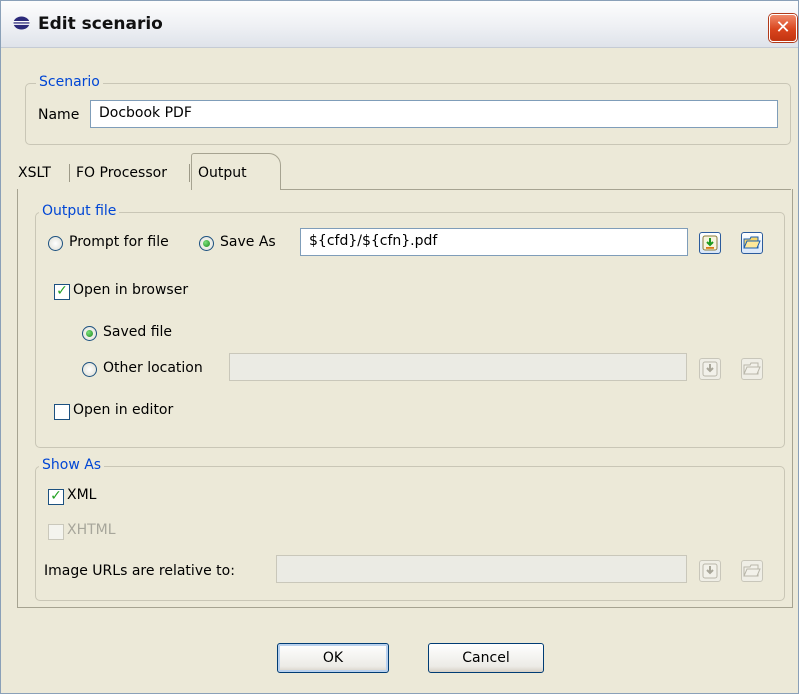 This screenshot has width=799, height=694. What do you see at coordinates (399, 24) in the screenshot?
I see `title-bar: Edit scenario ✕` at bounding box center [399, 24].